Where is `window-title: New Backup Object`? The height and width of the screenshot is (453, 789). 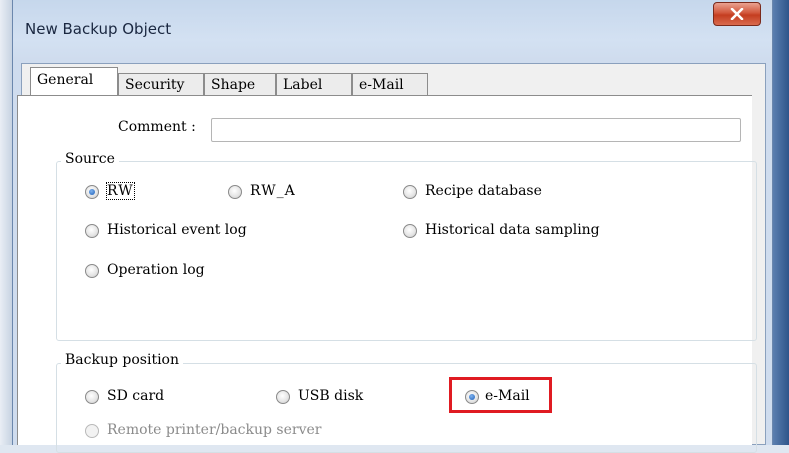 window-title: New Backup Object is located at coordinates (98, 29).